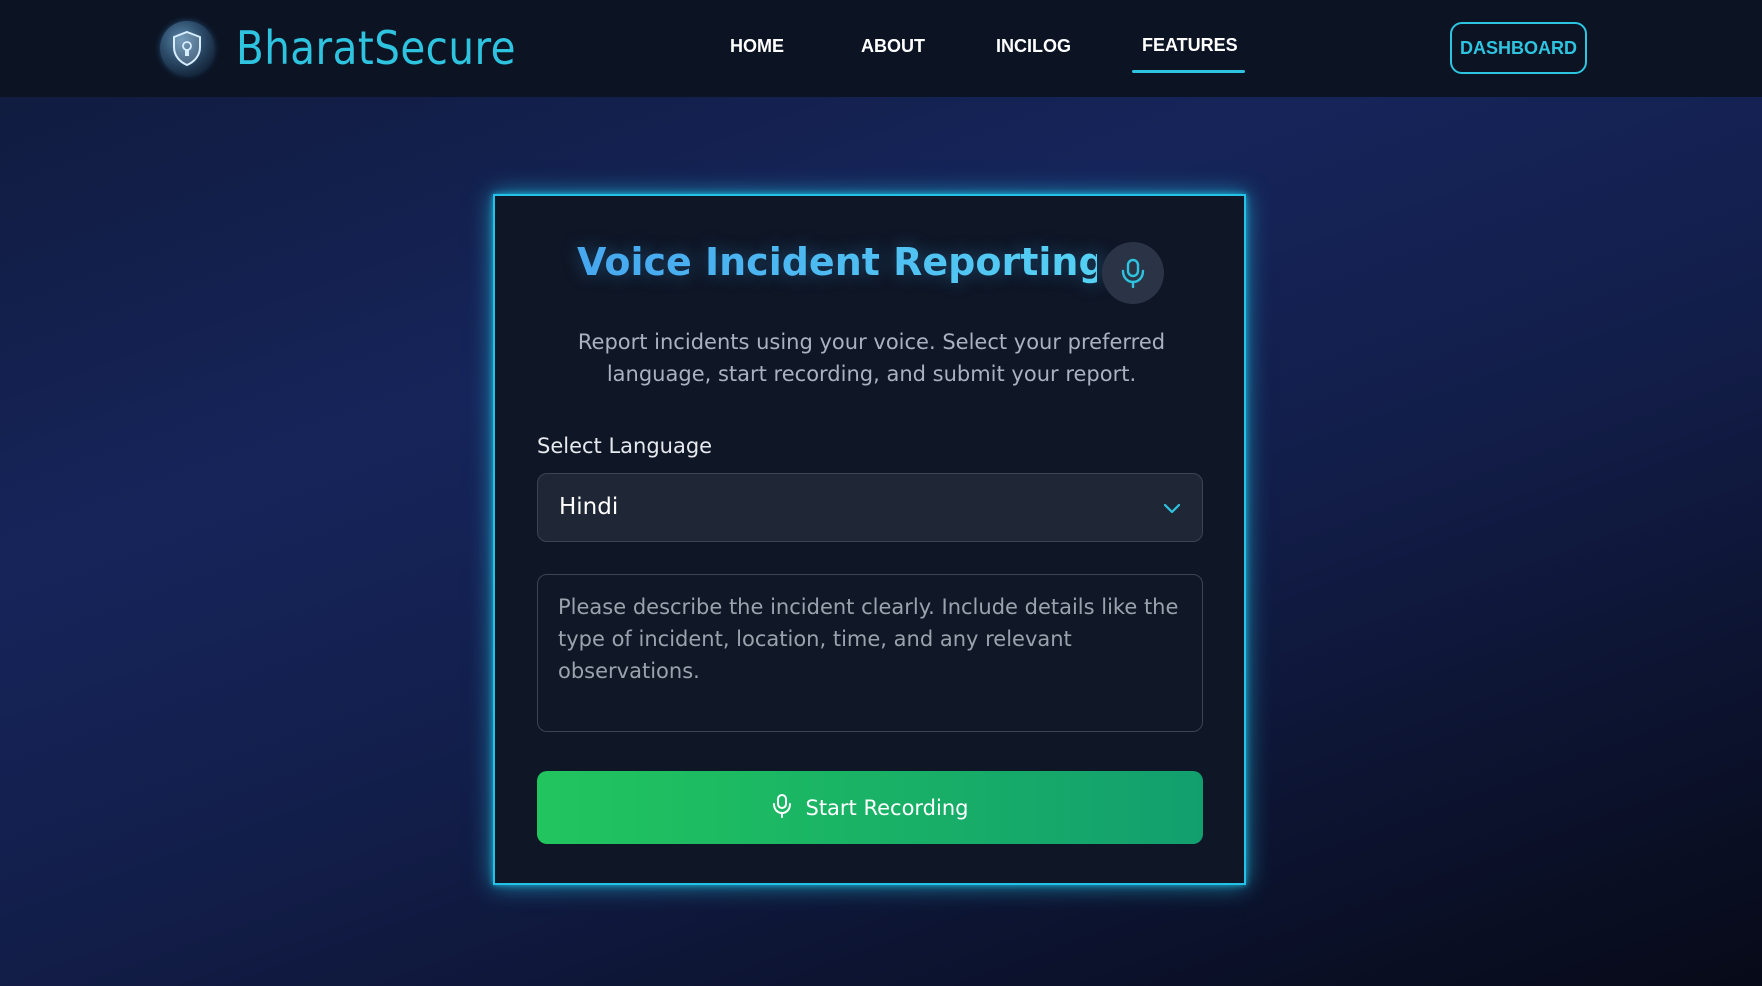 This screenshot has width=1762, height=986. I want to click on dashboard-button: DASHBOARD, so click(1518, 48).